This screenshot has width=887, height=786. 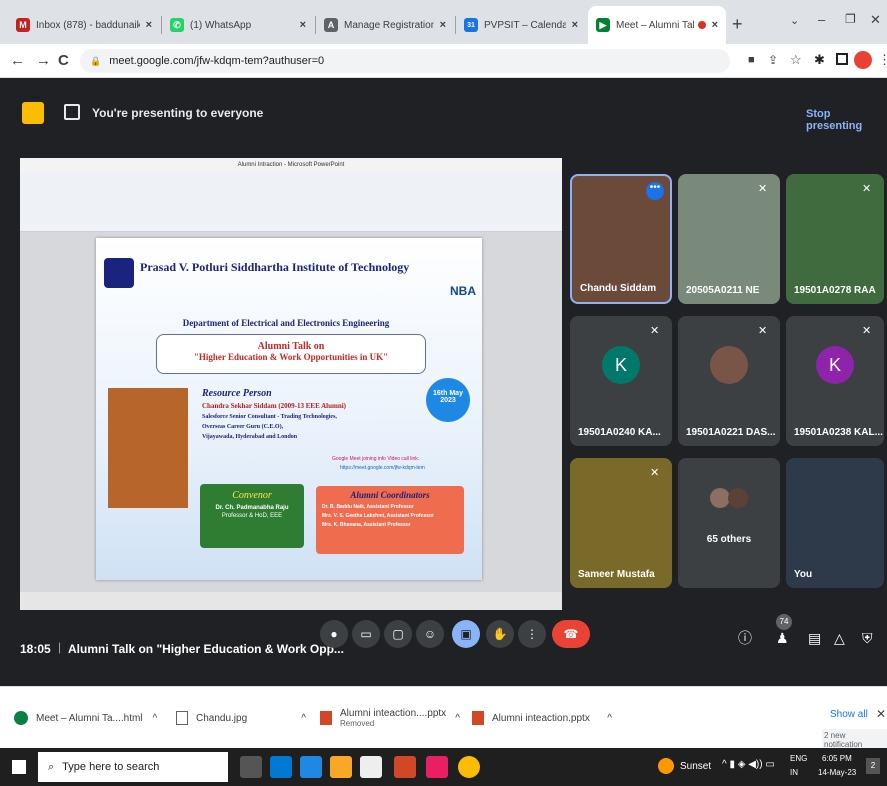 I want to click on reload-icon: C, so click(x=63, y=60).